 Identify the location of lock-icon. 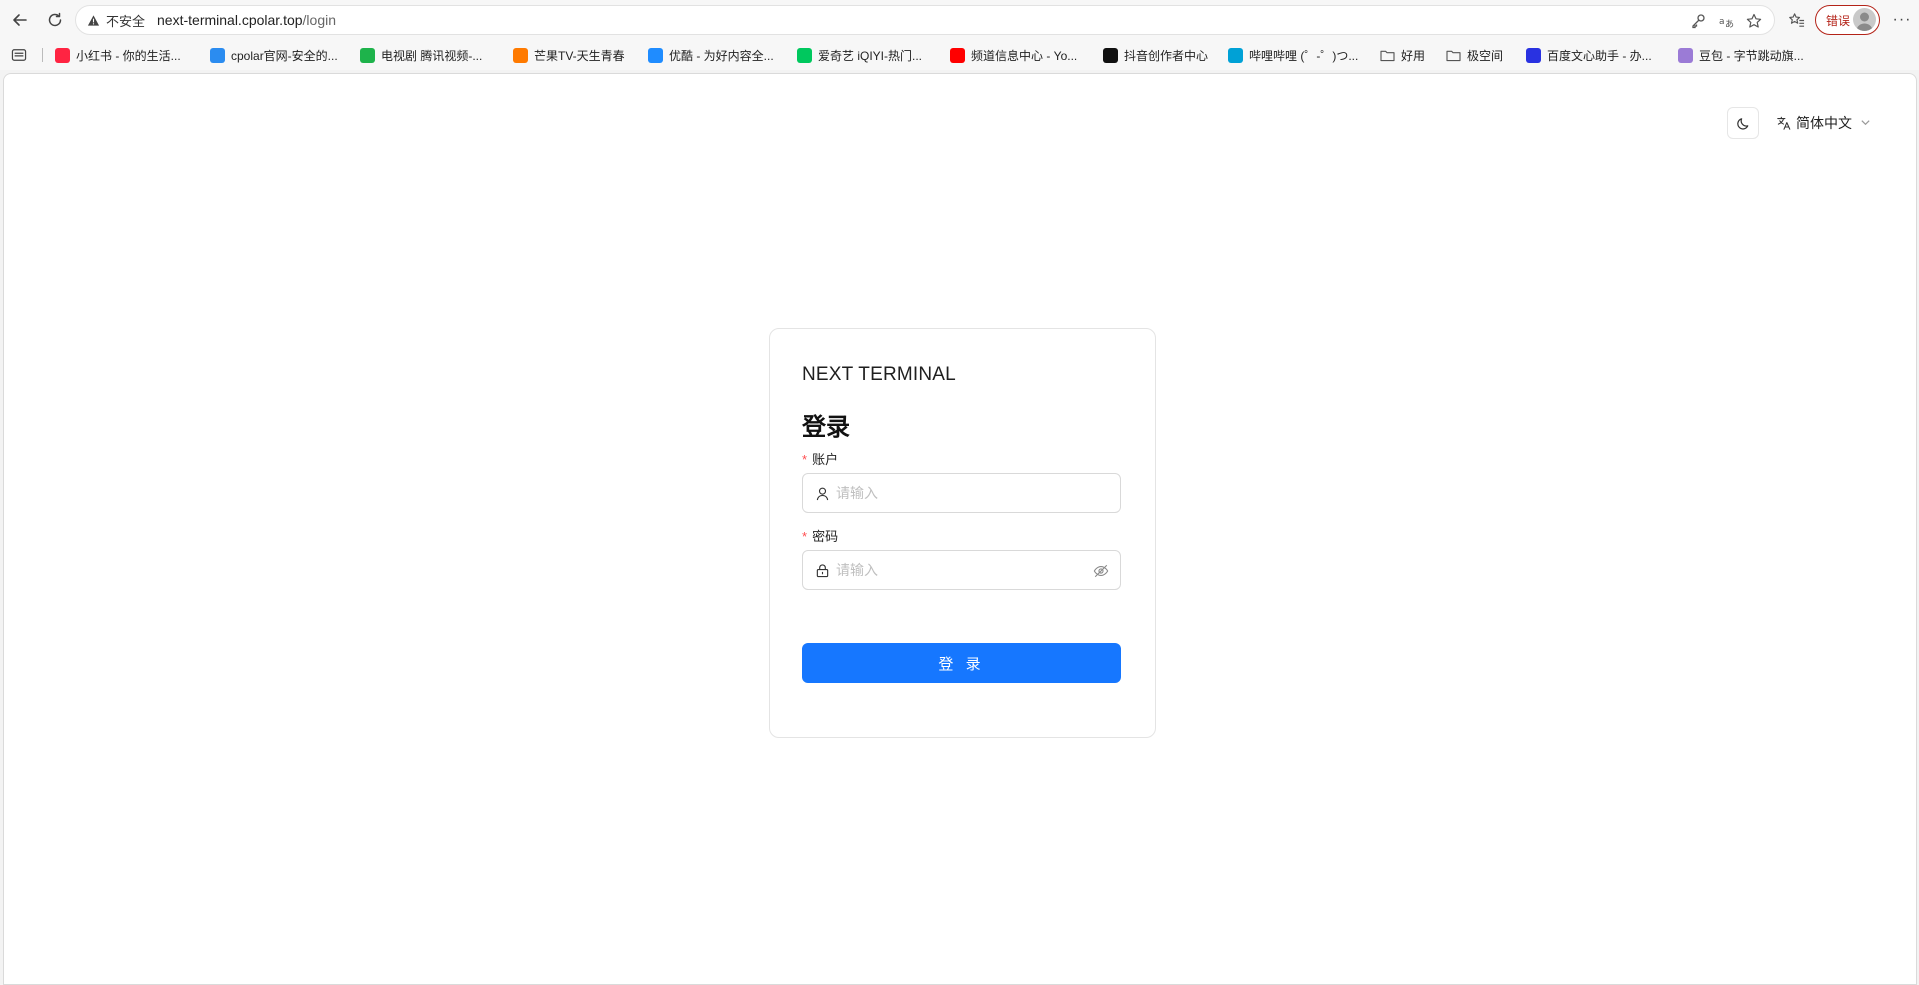
(822, 570).